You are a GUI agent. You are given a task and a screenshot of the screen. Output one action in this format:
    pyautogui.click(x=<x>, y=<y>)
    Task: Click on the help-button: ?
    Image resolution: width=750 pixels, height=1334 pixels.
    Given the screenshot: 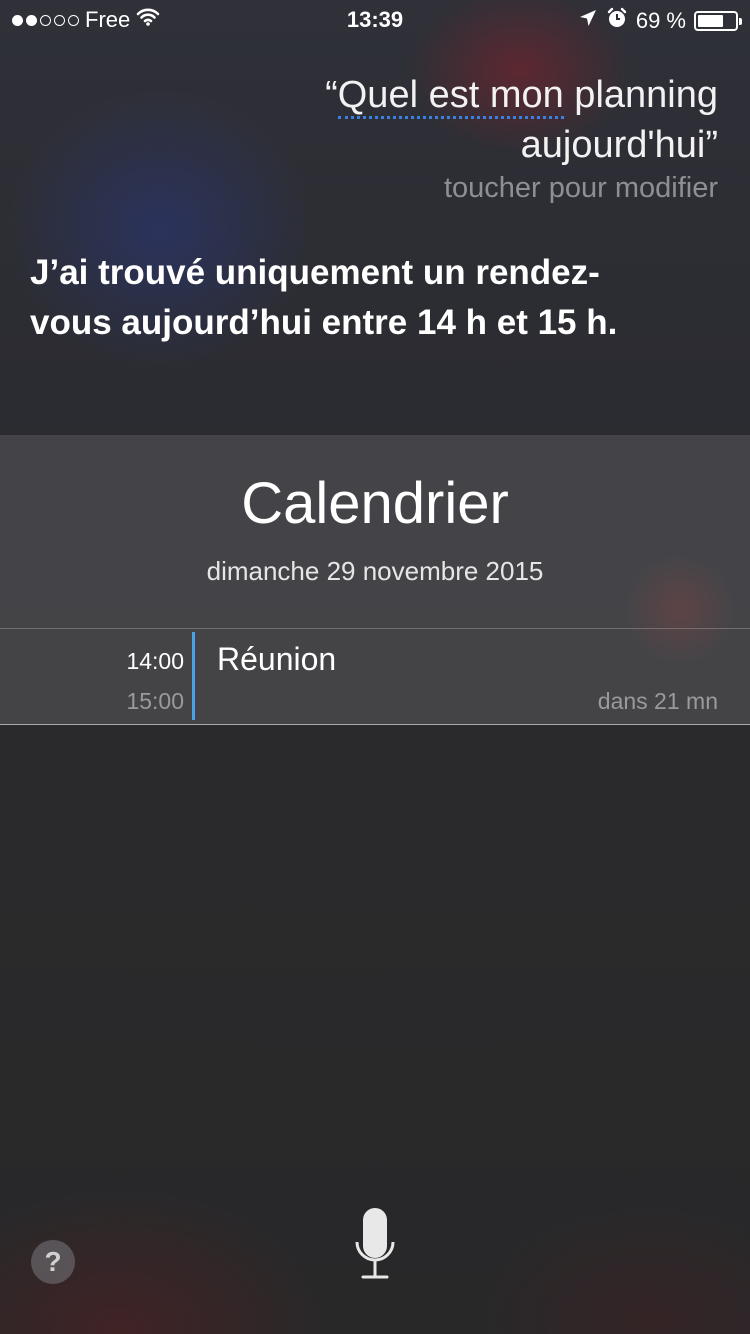 What is the action you would take?
    pyautogui.click(x=53, y=1262)
    